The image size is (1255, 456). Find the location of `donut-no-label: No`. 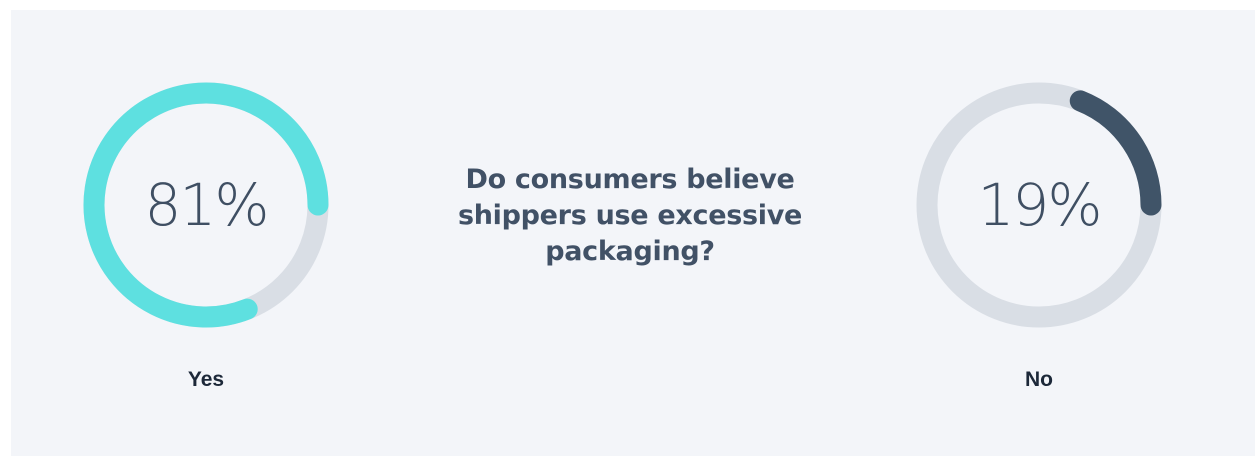

donut-no-label: No is located at coordinates (1039, 379).